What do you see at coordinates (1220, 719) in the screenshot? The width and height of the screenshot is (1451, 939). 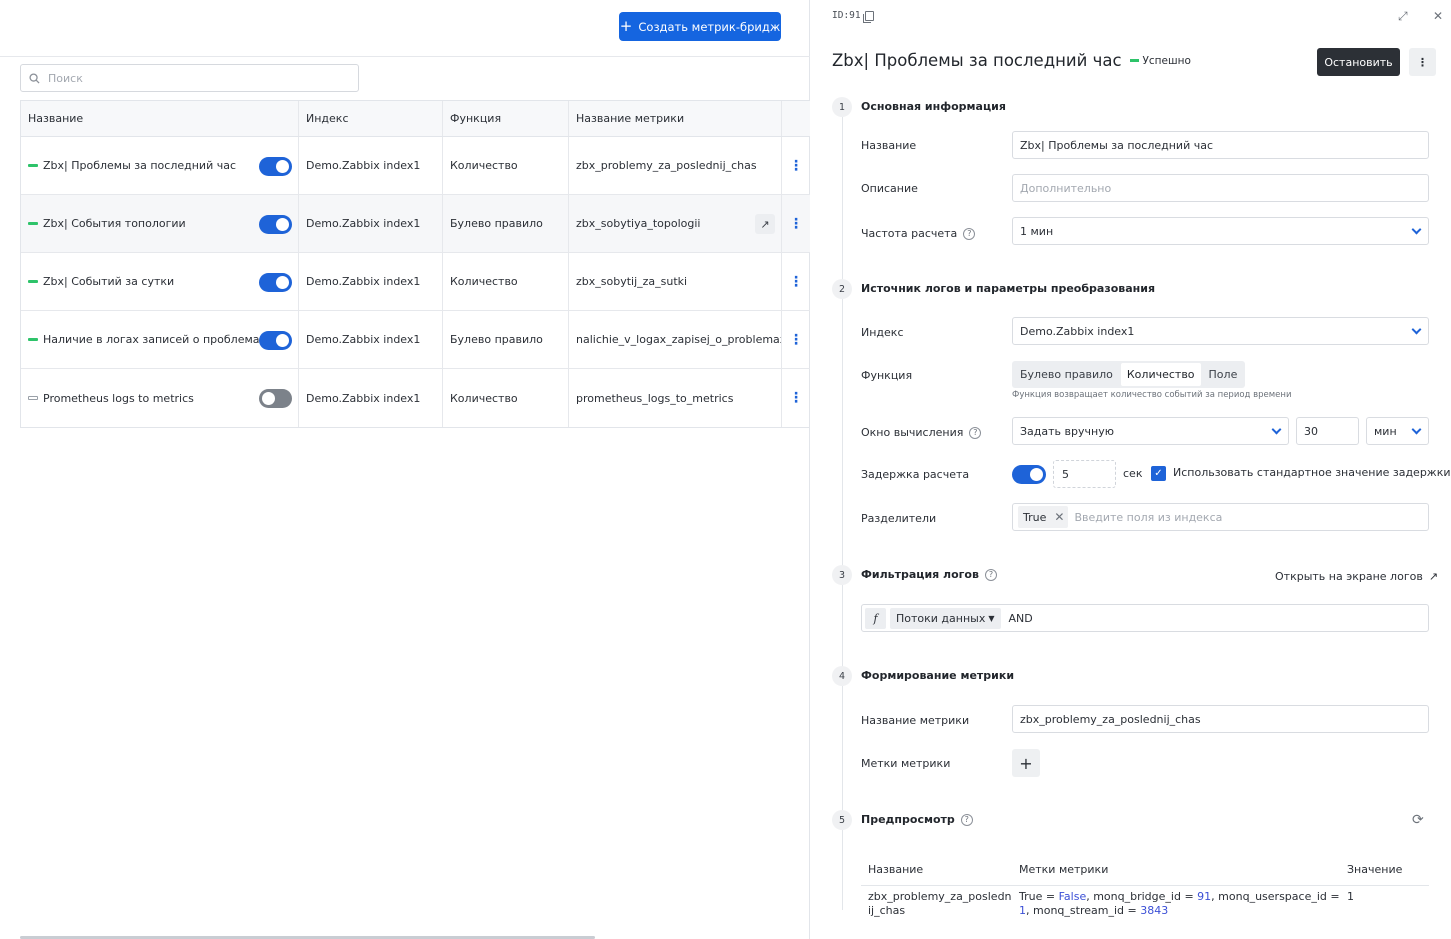 I see `metric-name-field: zbx_problemy_za_poslednij_chas` at bounding box center [1220, 719].